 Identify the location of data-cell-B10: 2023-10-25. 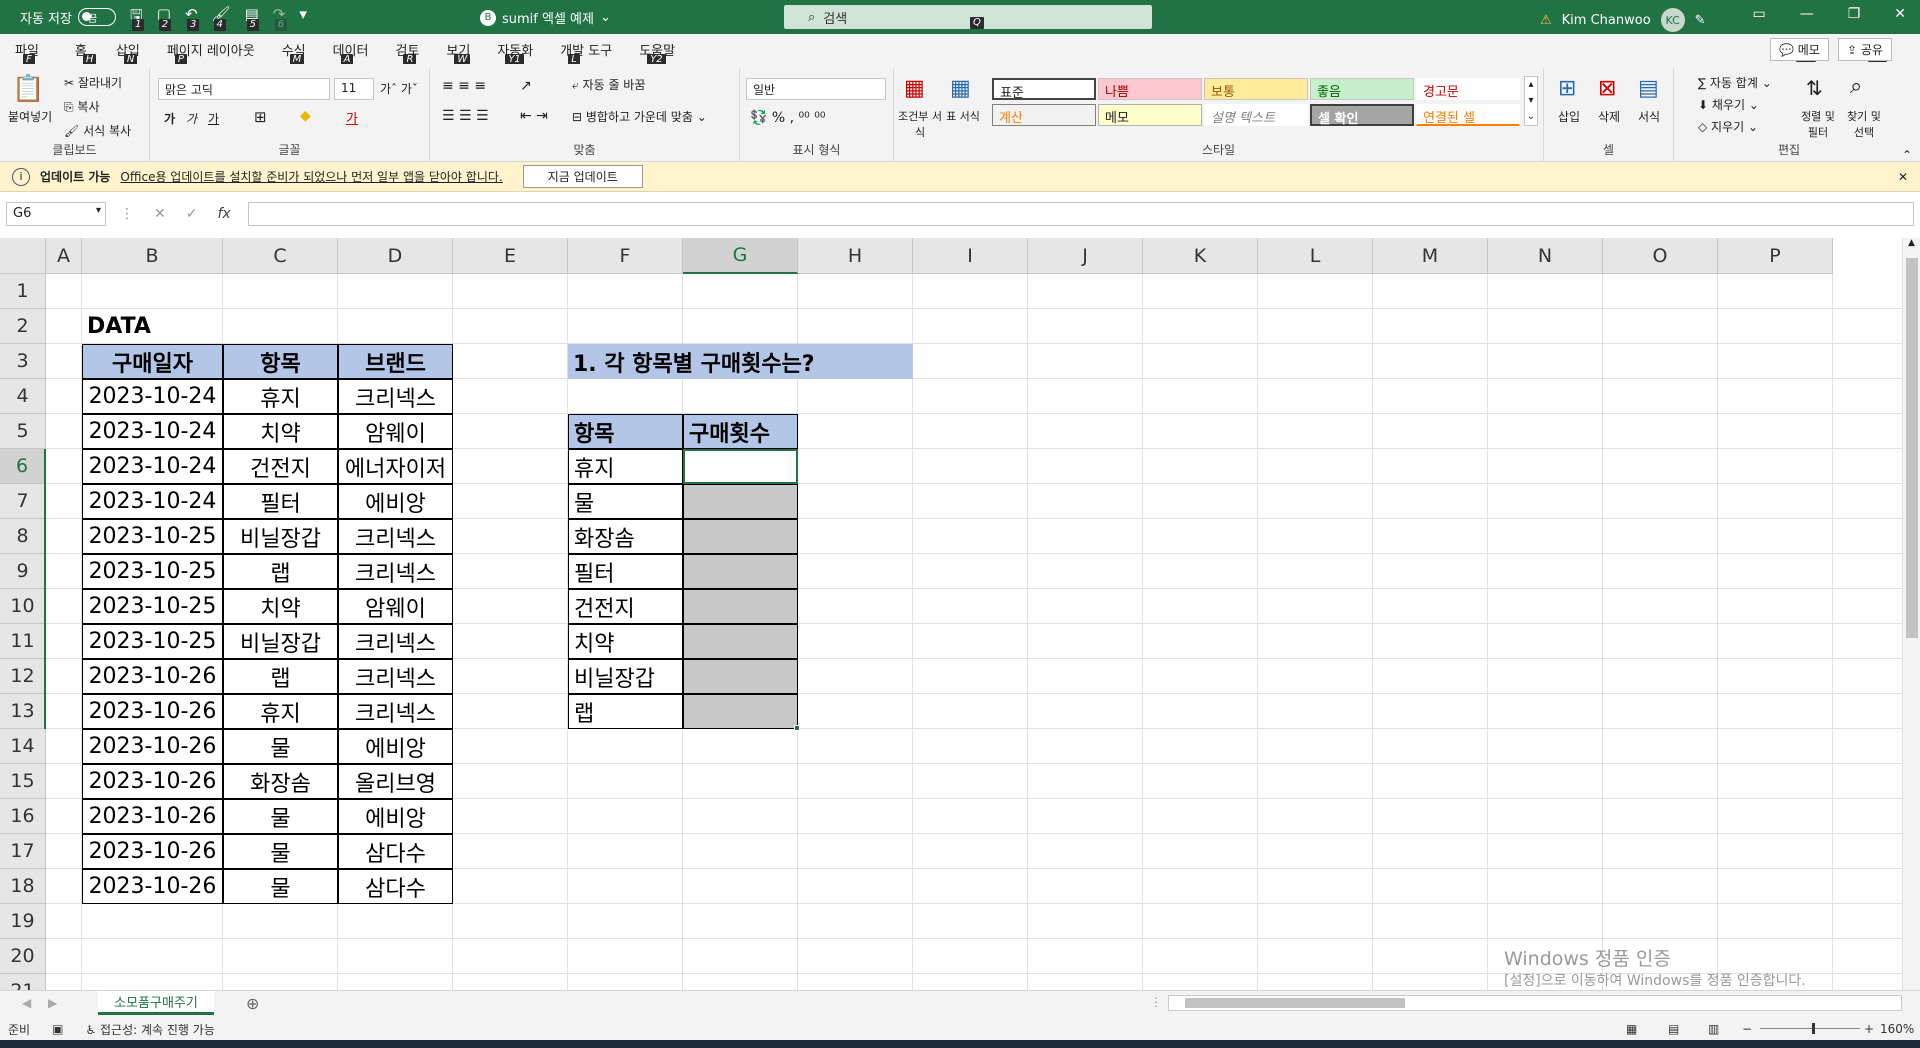
(152, 606).